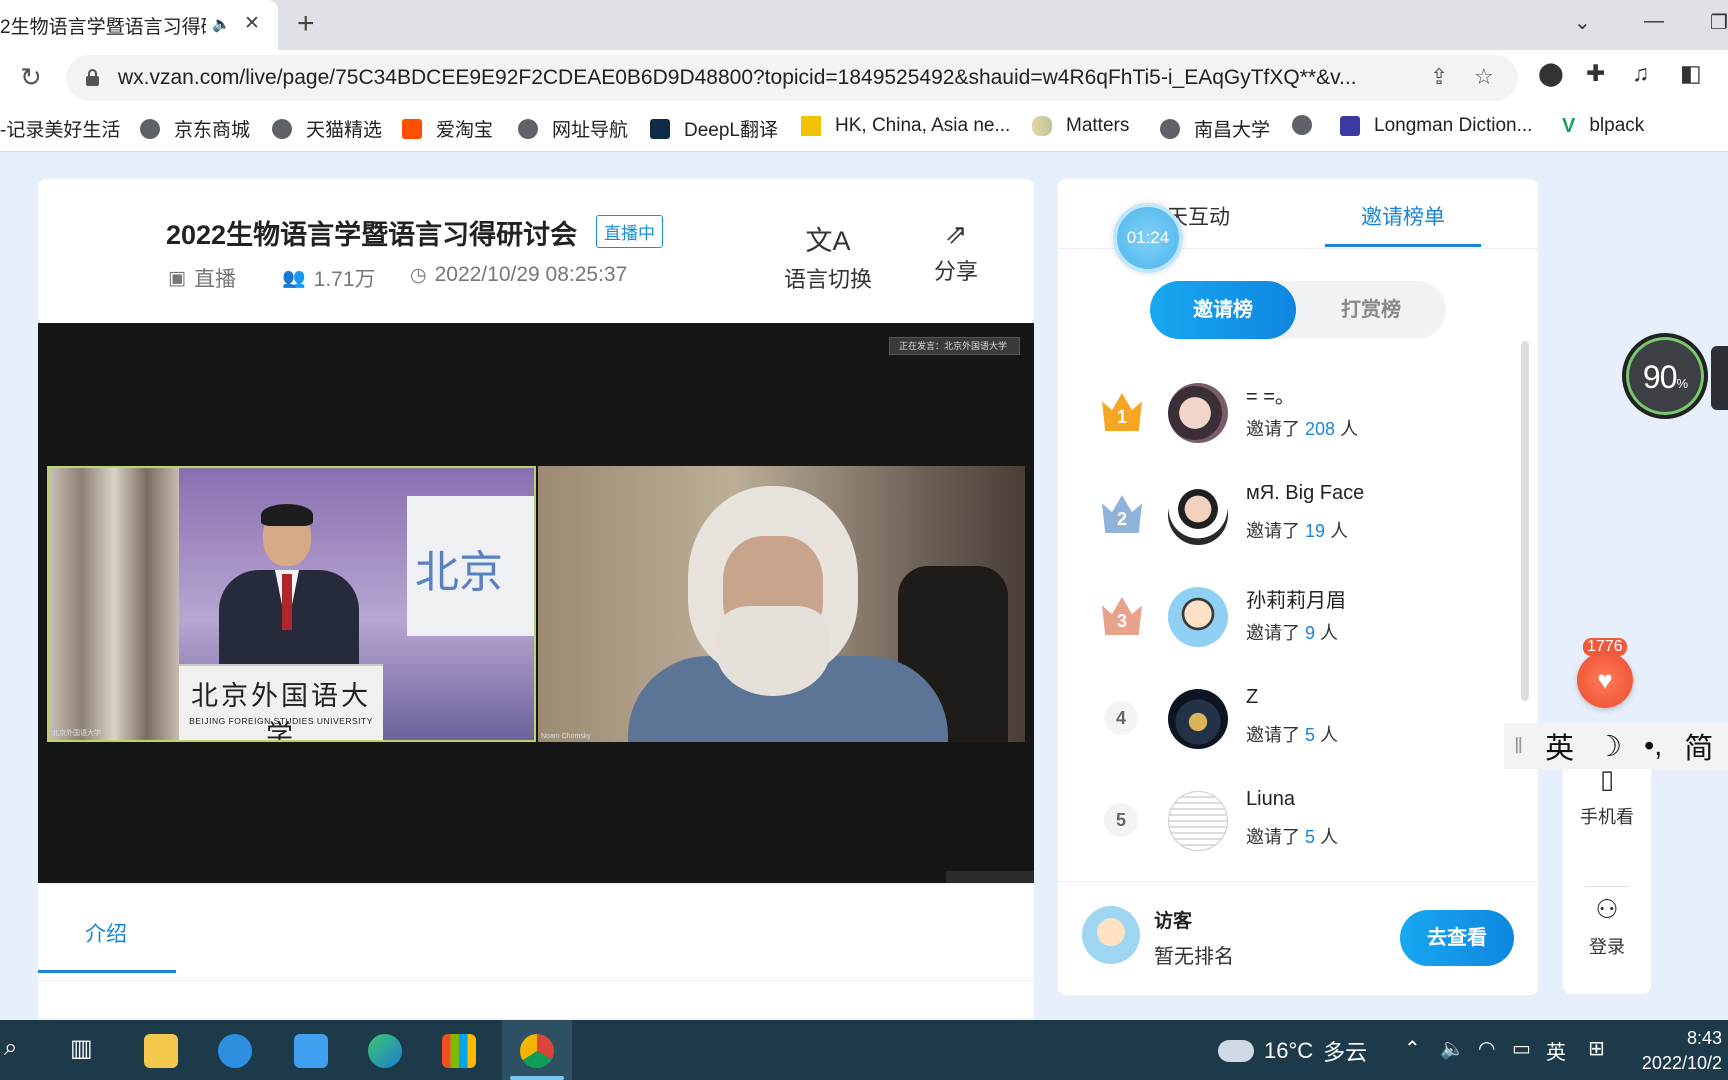  I want to click on language-switch-button: 文A 语言切换, so click(828, 256).